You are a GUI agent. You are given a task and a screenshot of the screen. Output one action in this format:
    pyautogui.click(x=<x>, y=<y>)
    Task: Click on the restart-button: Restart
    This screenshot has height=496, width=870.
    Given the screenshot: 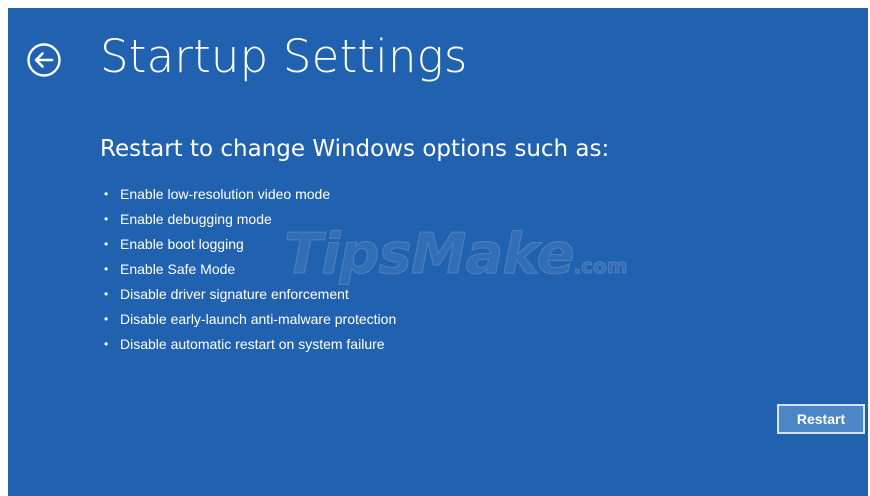 What is the action you would take?
    pyautogui.click(x=821, y=419)
    